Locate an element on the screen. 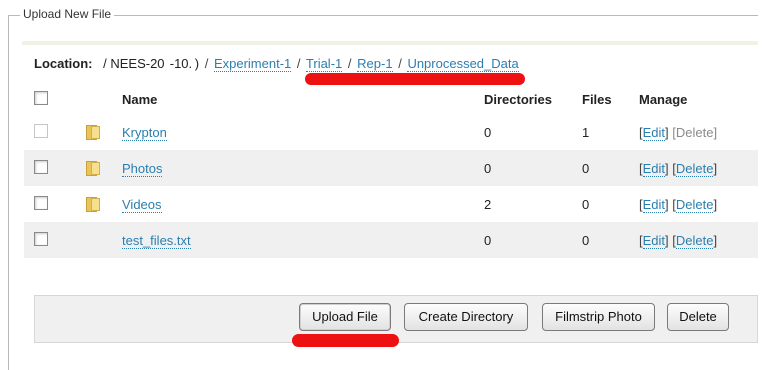  crumb-unprocessed-data: Unprocessed_Data is located at coordinates (463, 64).